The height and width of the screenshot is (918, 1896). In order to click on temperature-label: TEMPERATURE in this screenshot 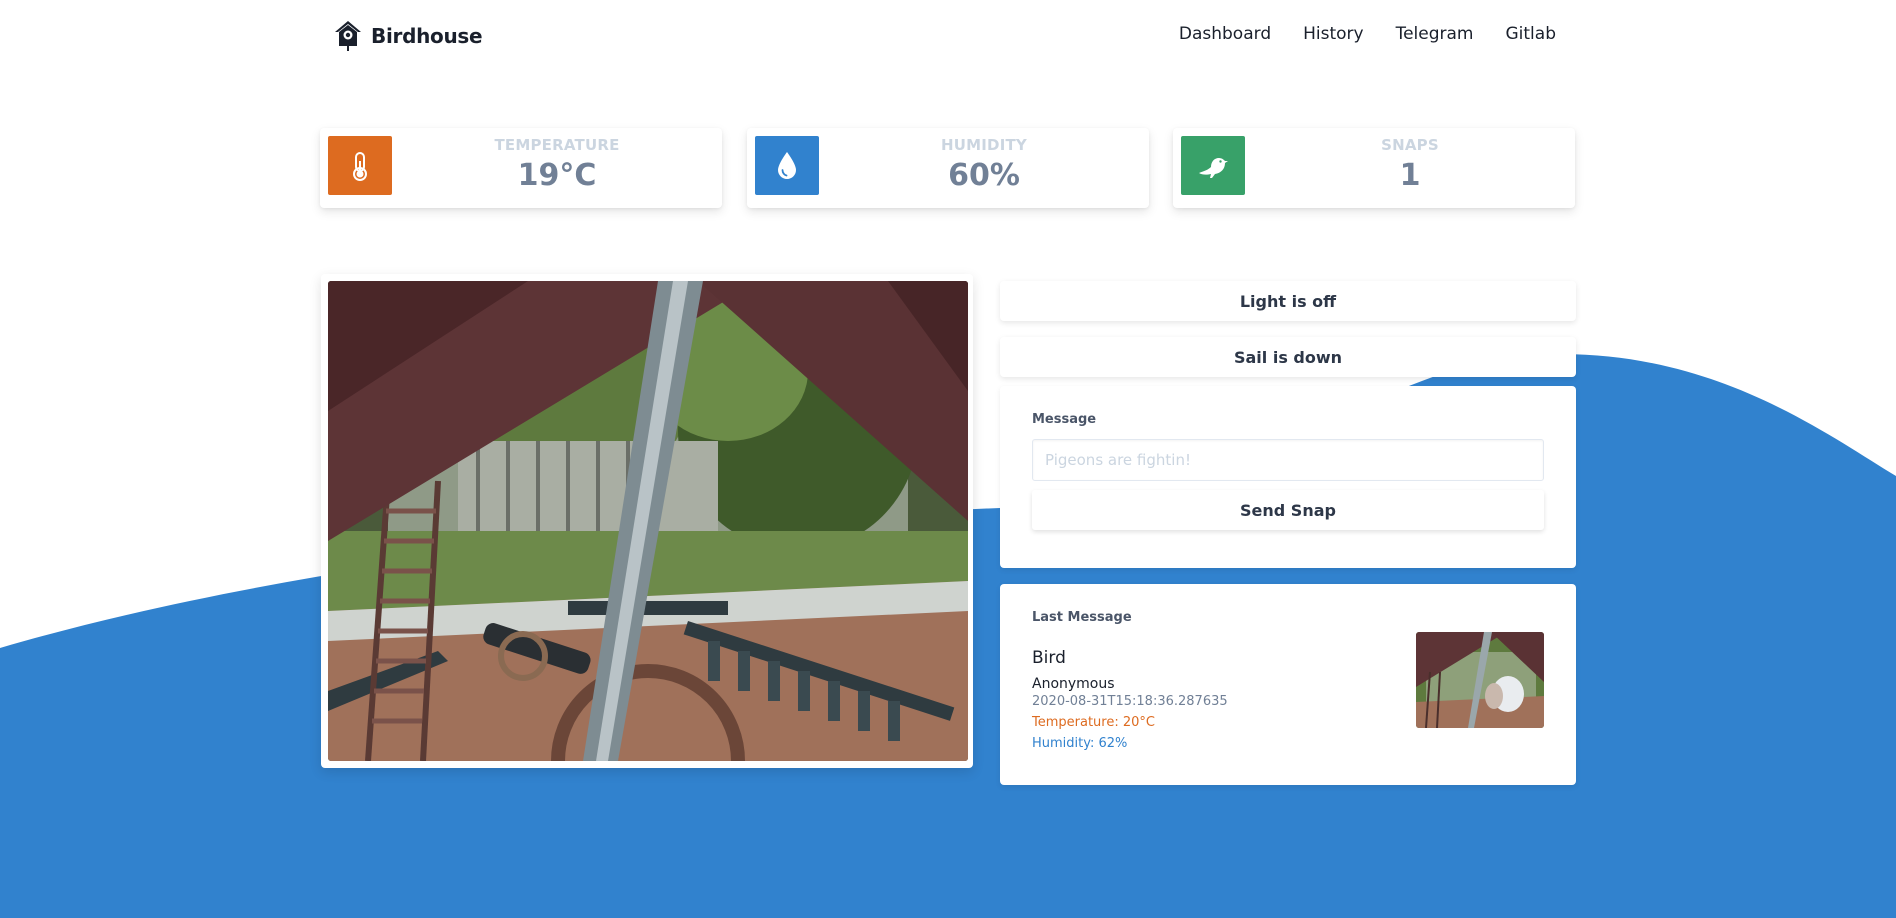, I will do `click(557, 145)`.